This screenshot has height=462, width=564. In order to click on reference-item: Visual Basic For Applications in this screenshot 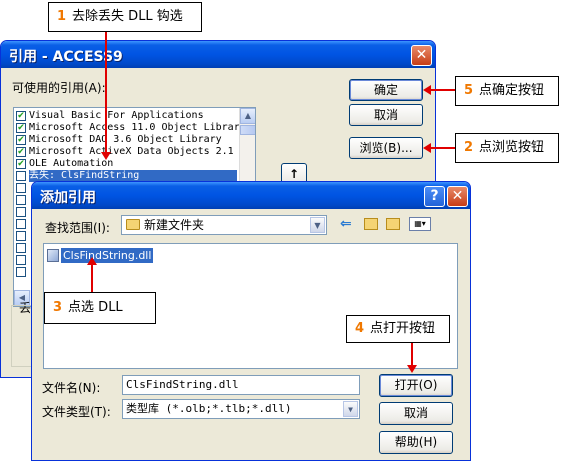, I will do `click(116, 116)`.